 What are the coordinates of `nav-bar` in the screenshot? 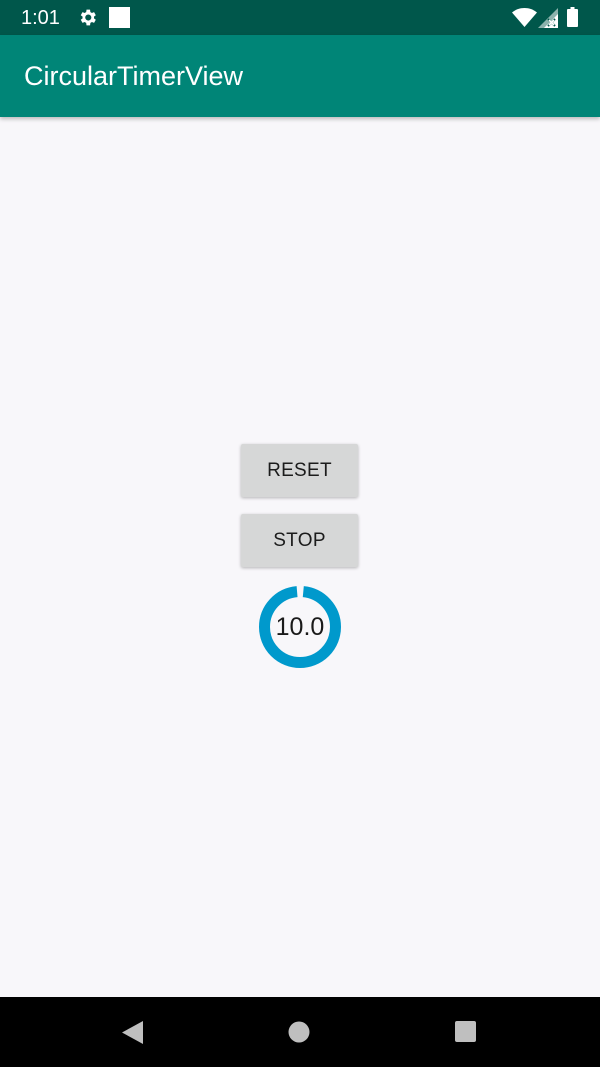 It's located at (300, 1032).